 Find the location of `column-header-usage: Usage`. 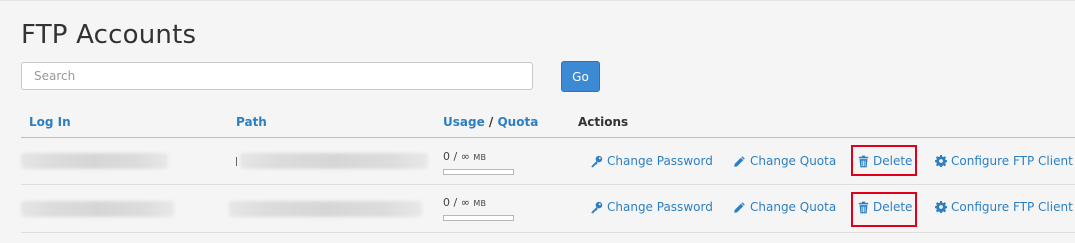

column-header-usage: Usage is located at coordinates (464, 122).